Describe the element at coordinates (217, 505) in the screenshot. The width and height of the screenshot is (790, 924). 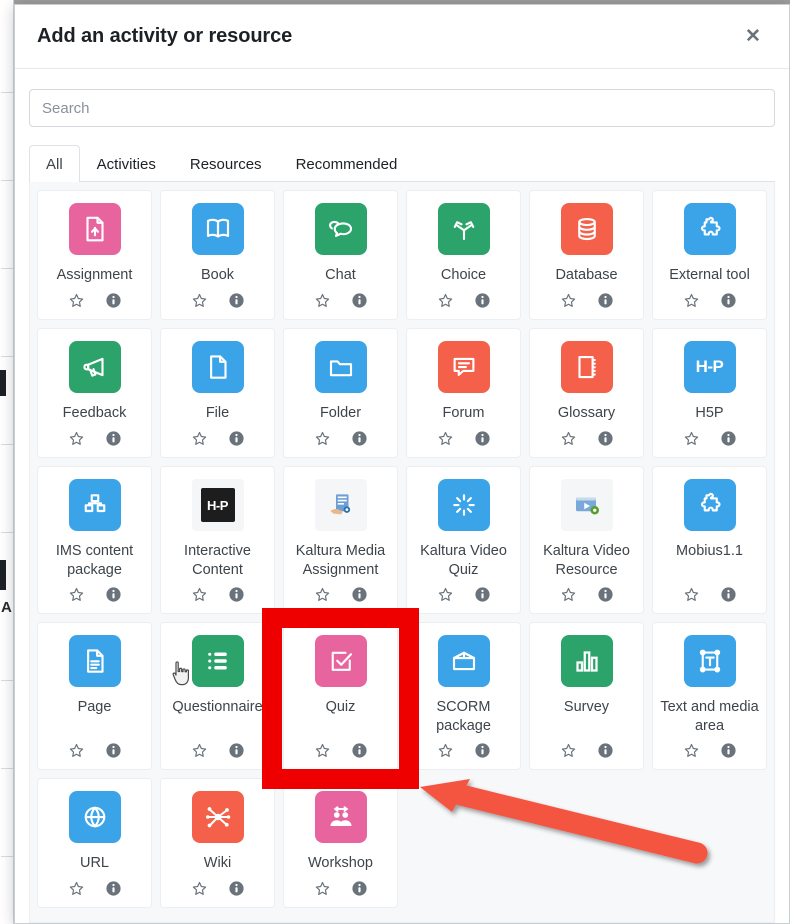
I see `h5p-black-logo-icon: H-P` at that location.